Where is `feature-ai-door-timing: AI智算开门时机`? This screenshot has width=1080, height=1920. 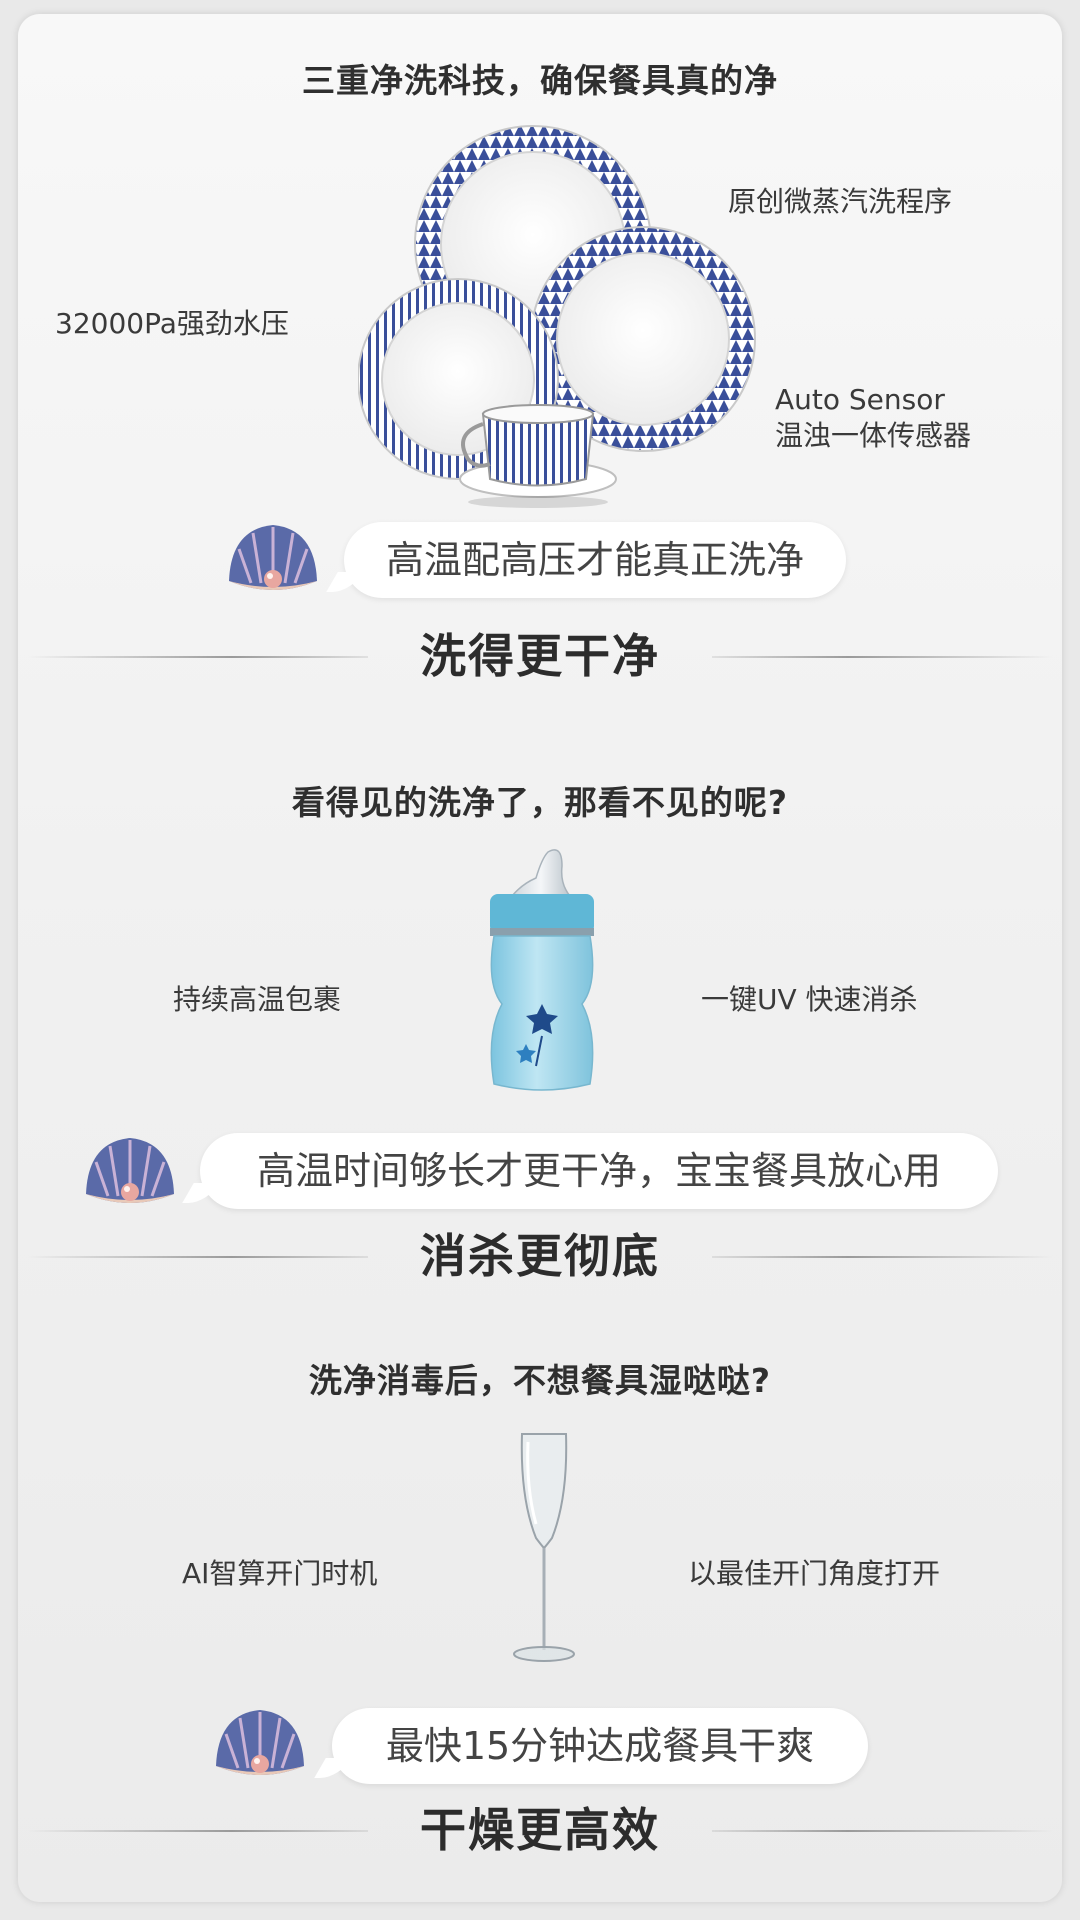 feature-ai-door-timing: AI智算开门时机 is located at coordinates (280, 1573).